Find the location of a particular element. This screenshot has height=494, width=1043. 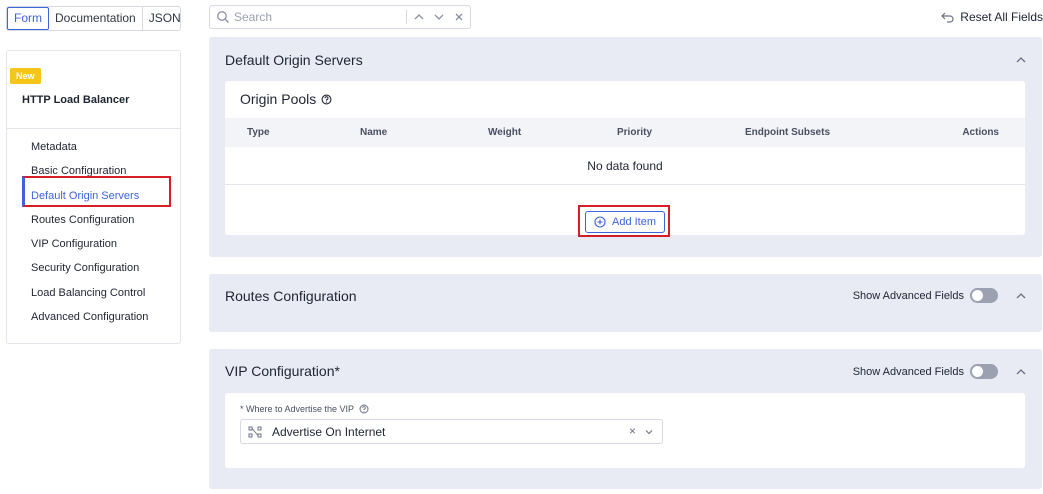

search-separator is located at coordinates (406, 17).